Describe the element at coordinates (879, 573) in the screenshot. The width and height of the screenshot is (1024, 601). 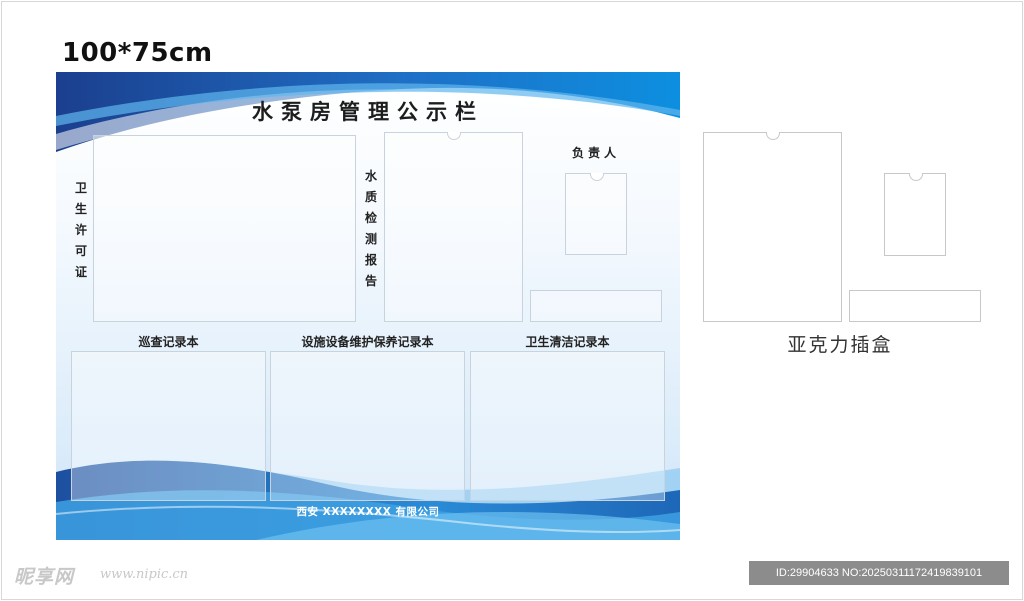
I see `image-id-bar: ID:29904633 NO:20250311172419839101` at that location.